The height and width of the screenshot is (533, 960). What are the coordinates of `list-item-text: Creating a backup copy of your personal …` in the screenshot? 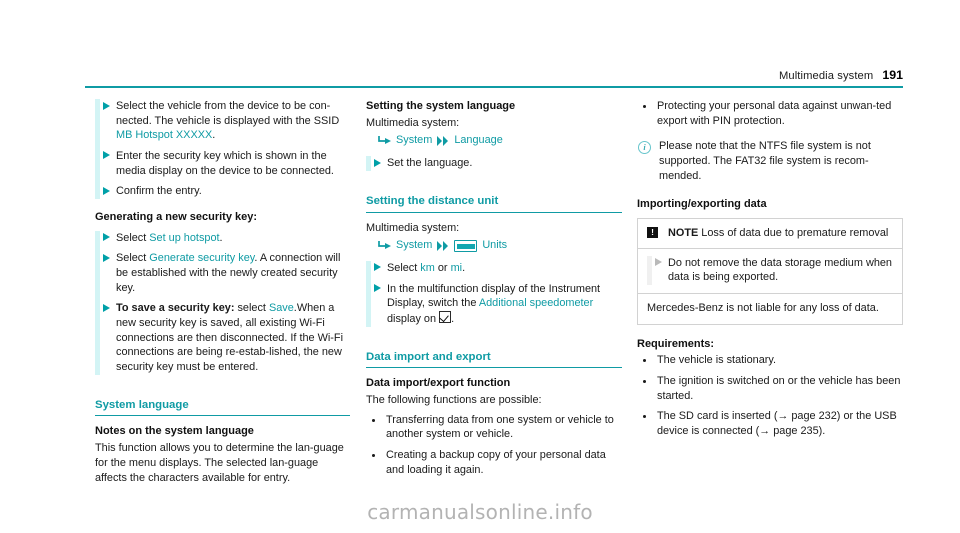 It's located at (496, 462).